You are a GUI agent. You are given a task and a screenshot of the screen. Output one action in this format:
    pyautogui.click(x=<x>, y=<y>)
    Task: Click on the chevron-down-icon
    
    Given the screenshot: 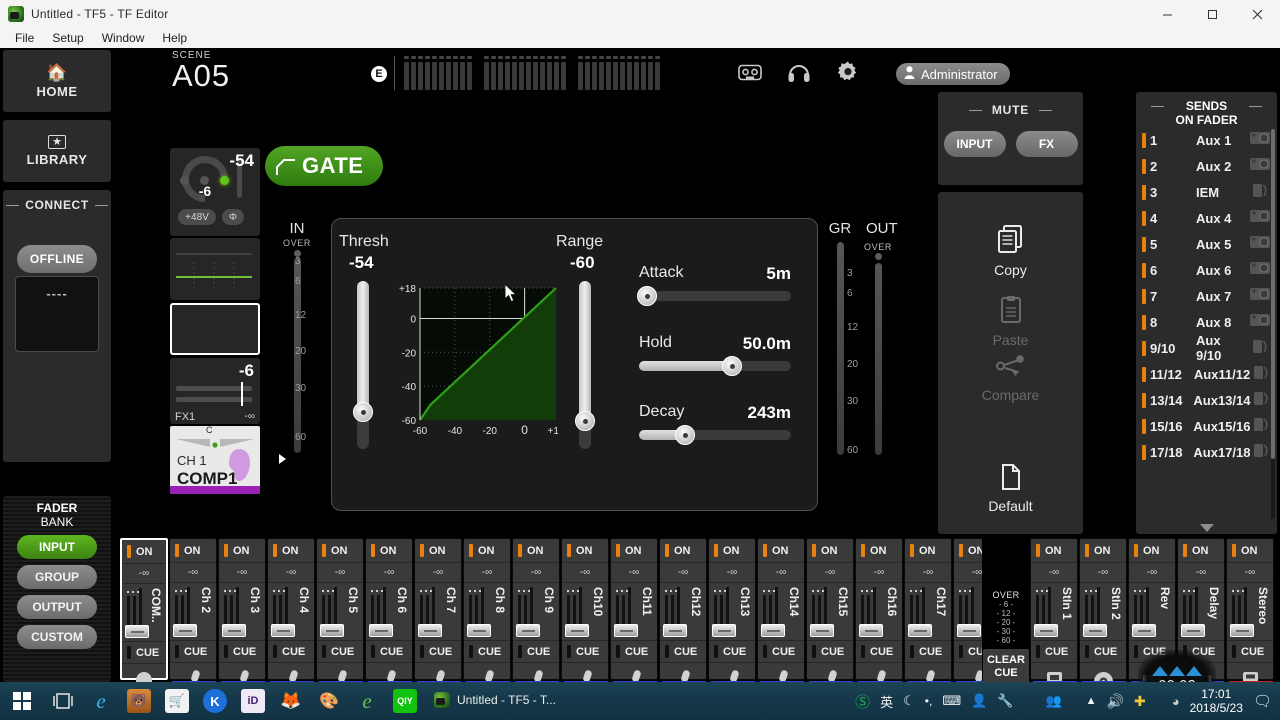 What is the action you would take?
    pyautogui.click(x=1206, y=528)
    